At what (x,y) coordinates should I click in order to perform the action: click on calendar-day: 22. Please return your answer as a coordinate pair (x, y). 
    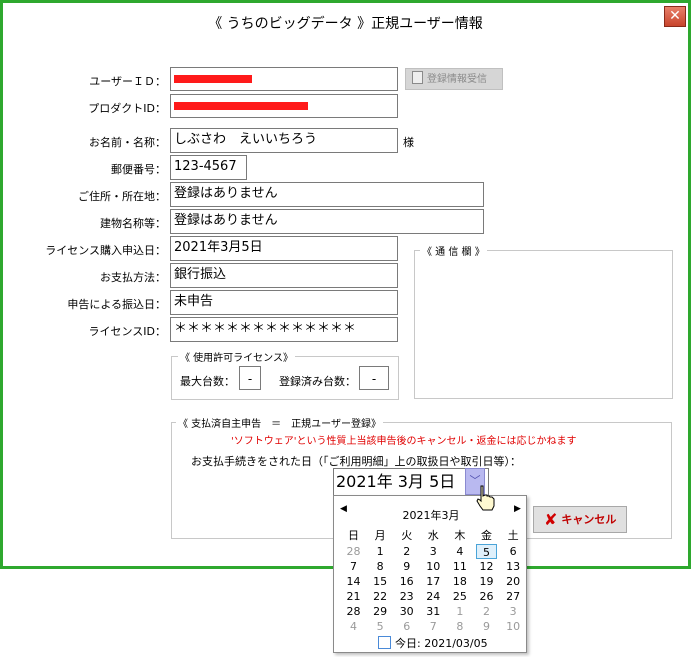
    Looking at the image, I should click on (380, 596).